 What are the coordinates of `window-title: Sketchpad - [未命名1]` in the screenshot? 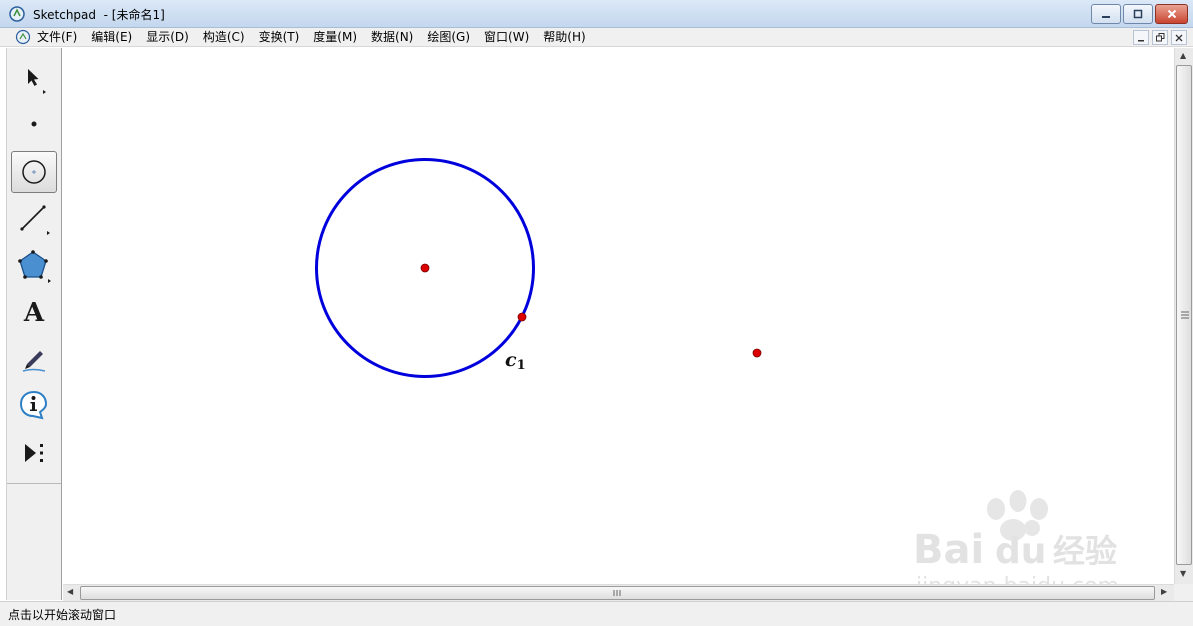 It's located at (99, 15).